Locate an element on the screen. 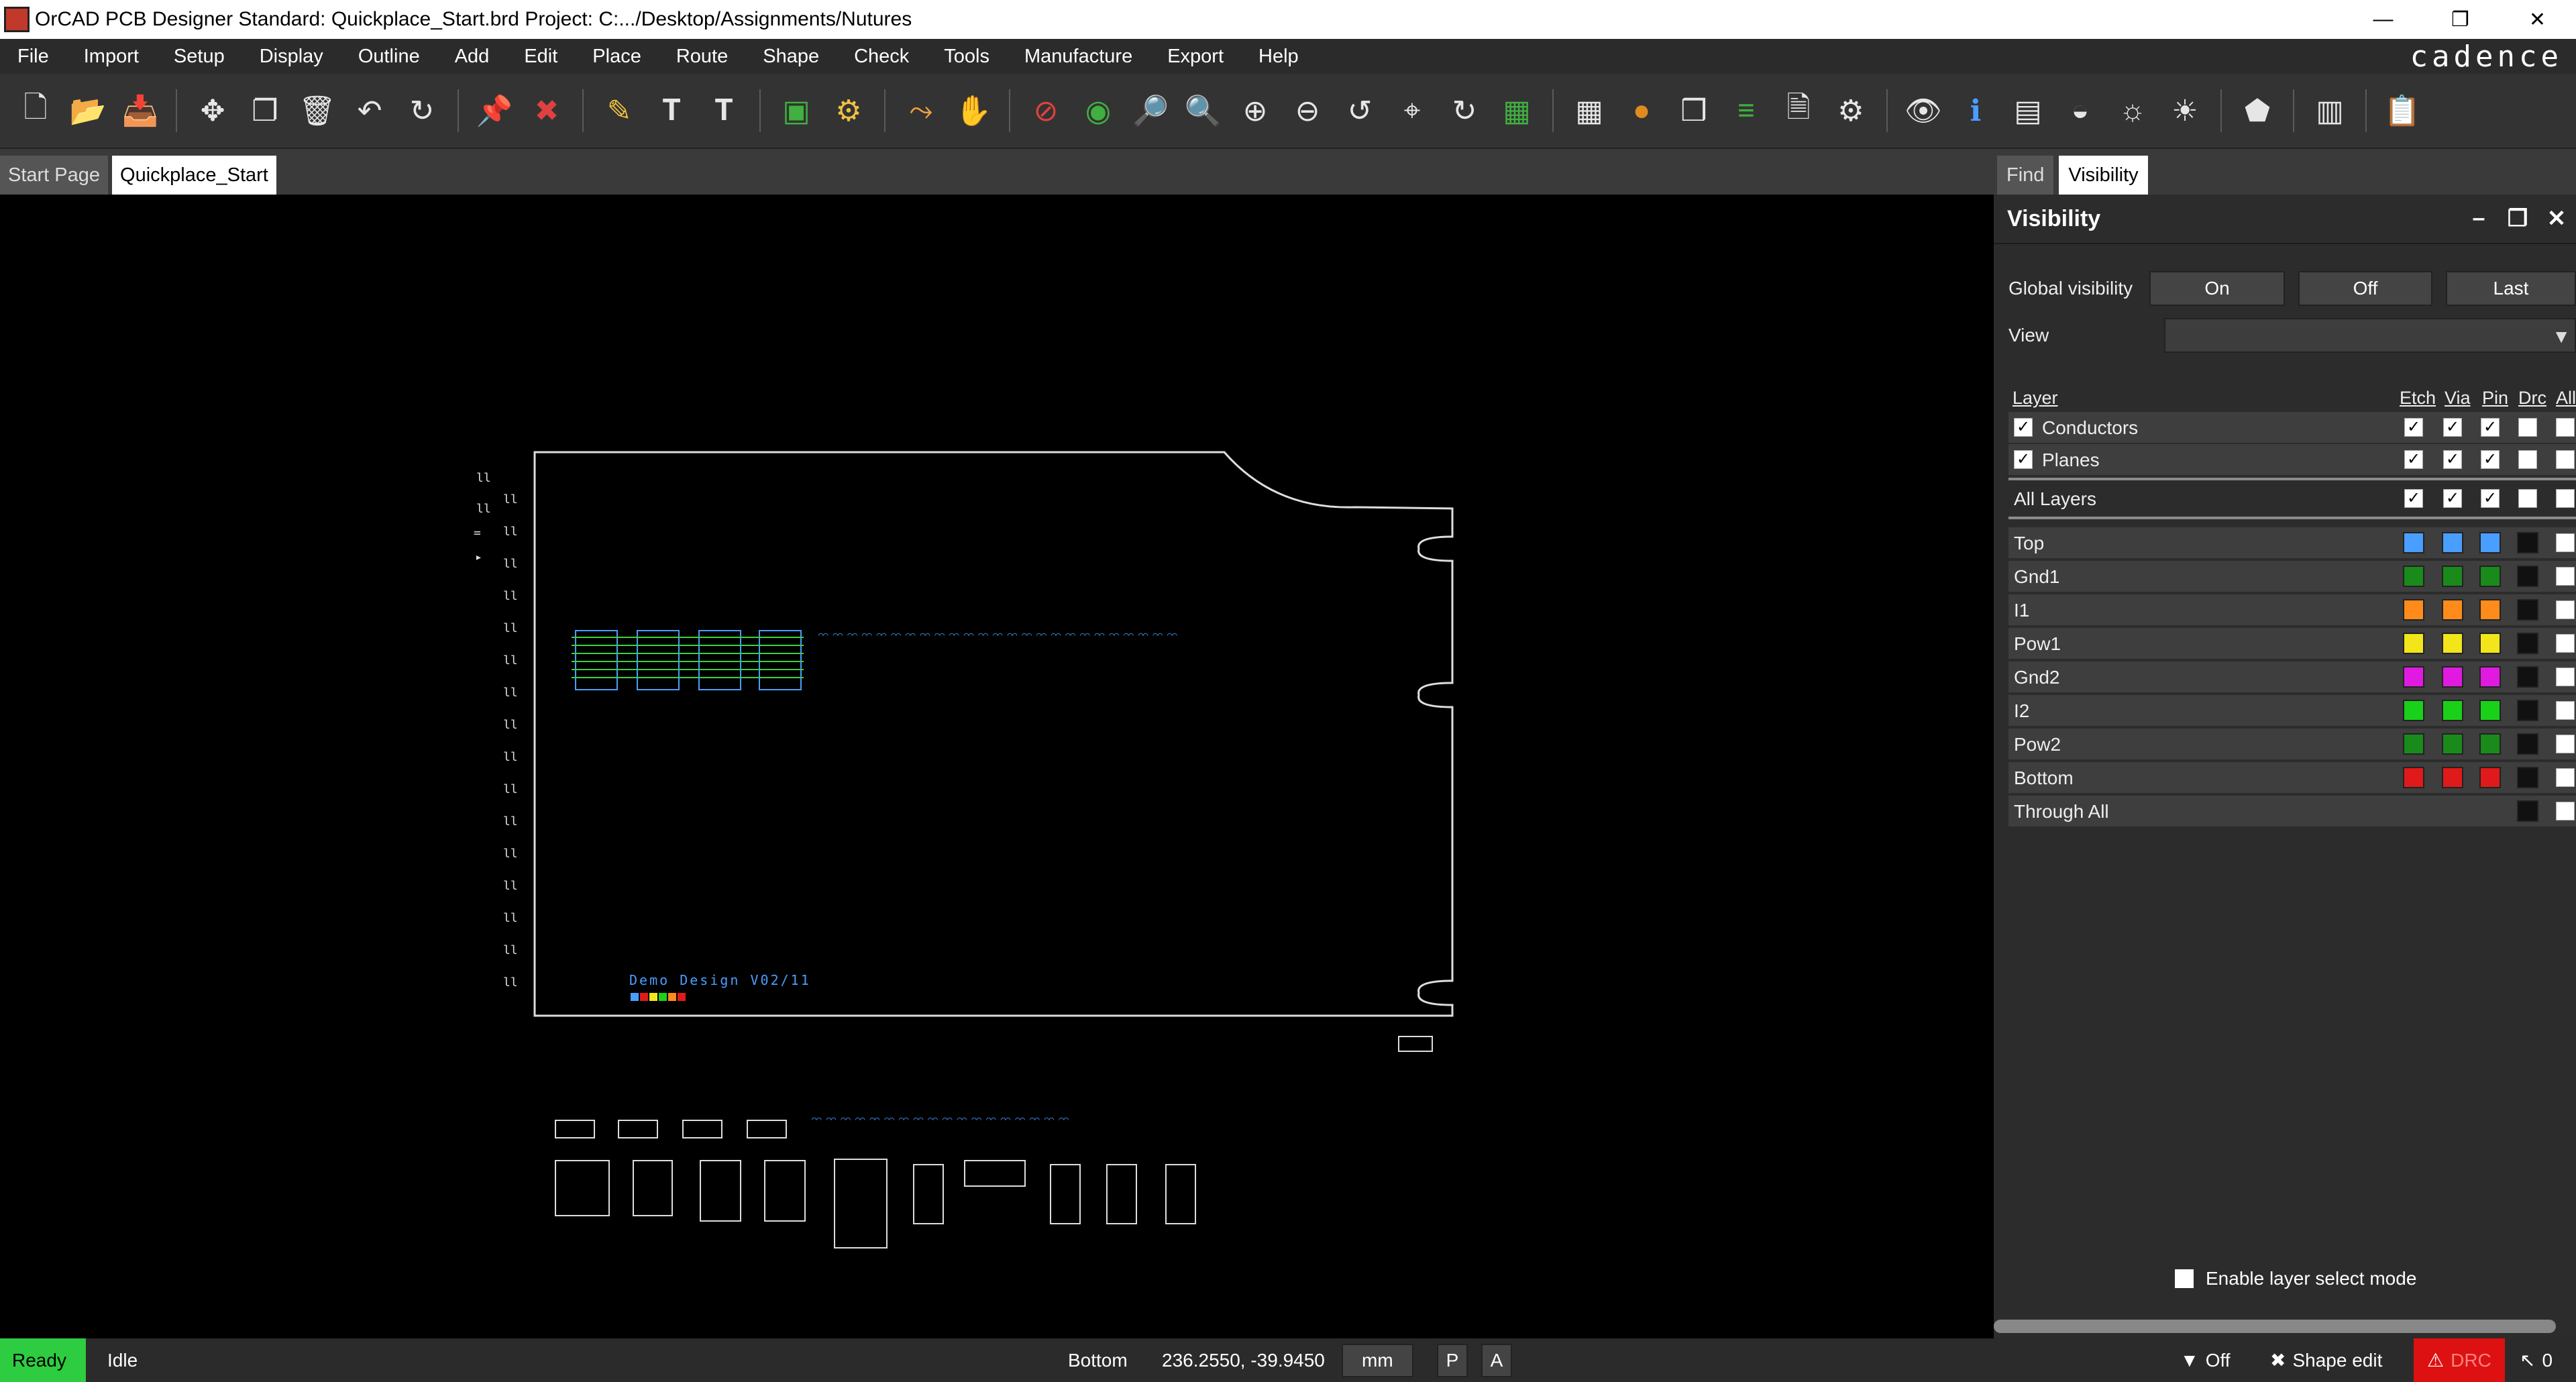  stack-icon: ≡ is located at coordinates (1746, 110).